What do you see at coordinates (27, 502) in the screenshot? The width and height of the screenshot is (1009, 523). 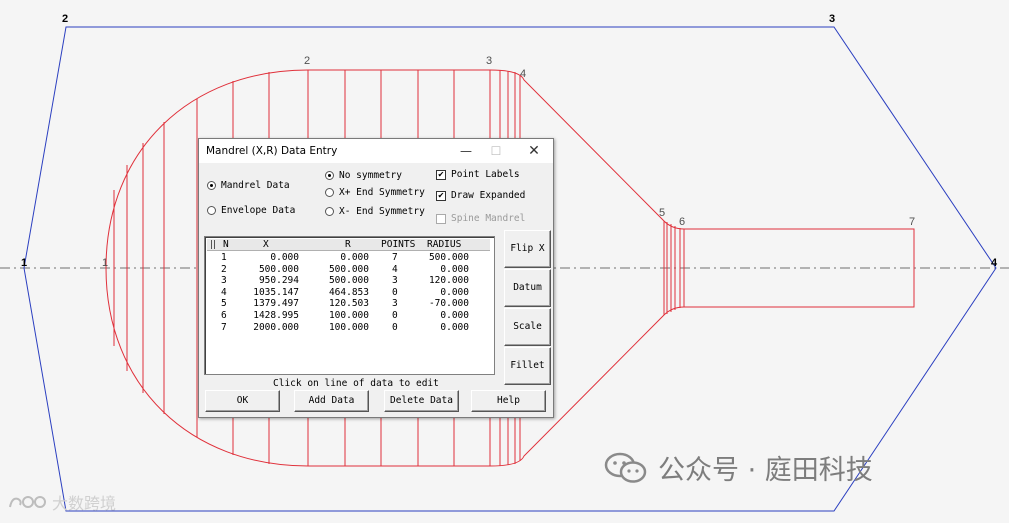 I see `logo-icon` at bounding box center [27, 502].